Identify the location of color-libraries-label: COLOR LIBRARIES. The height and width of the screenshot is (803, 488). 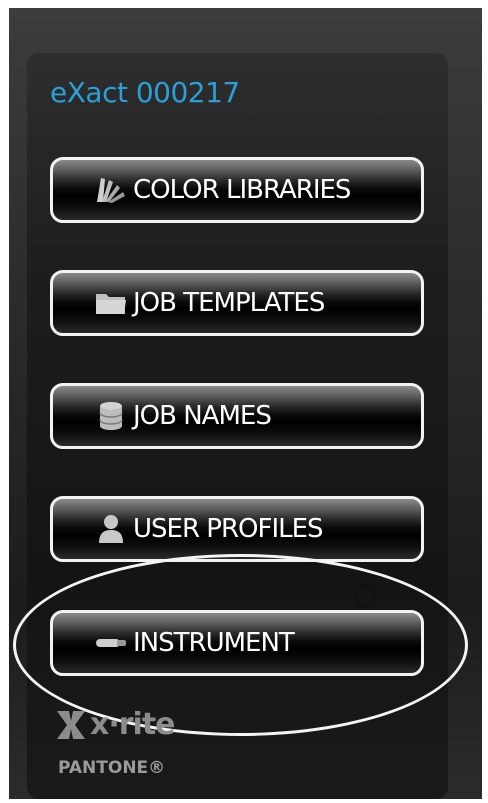
(242, 190).